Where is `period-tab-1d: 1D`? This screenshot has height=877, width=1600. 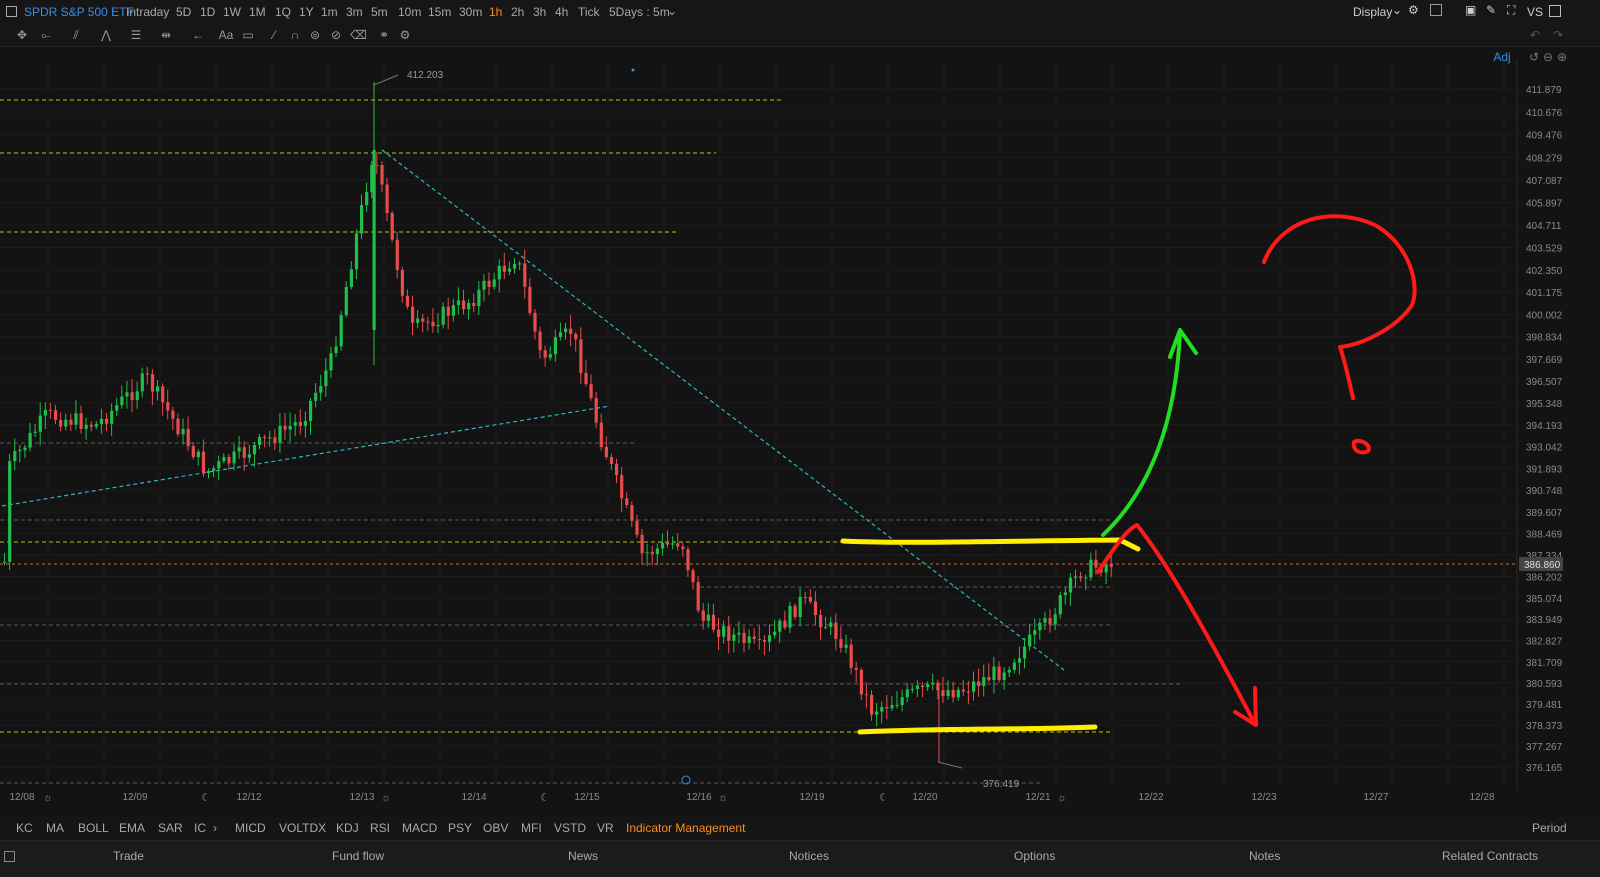
period-tab-1d: 1D is located at coordinates (207, 12).